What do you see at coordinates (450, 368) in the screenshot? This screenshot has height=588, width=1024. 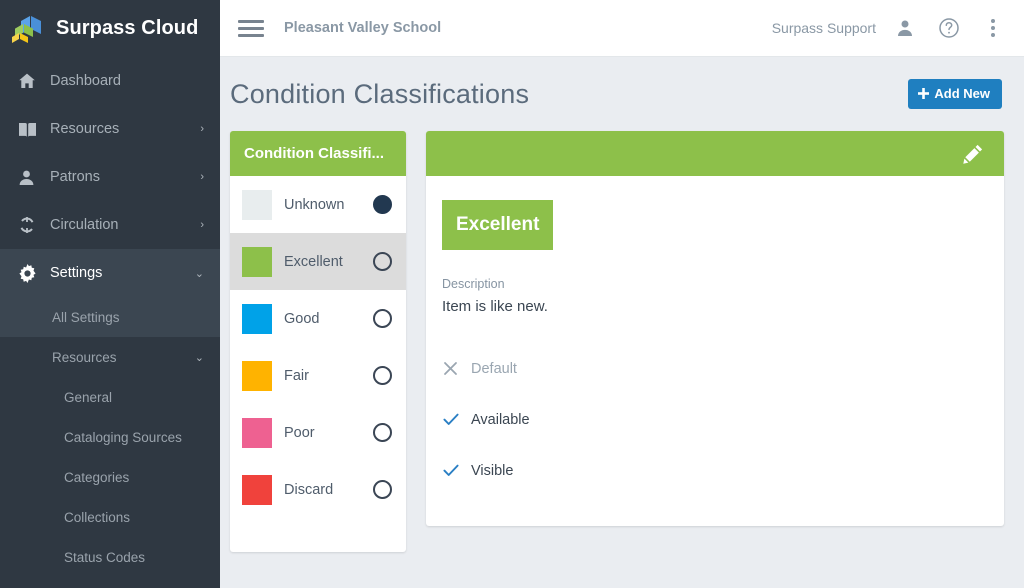 I see `x-icon` at bounding box center [450, 368].